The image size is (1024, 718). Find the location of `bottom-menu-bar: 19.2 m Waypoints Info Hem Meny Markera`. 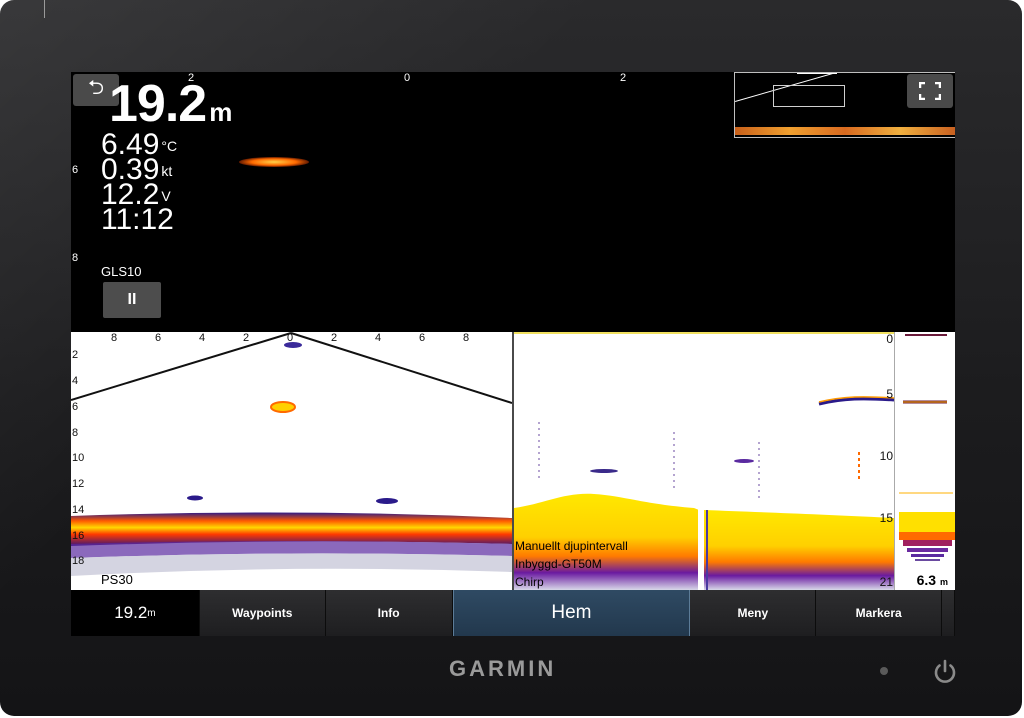

bottom-menu-bar: 19.2 m Waypoints Info Hem Meny Markera is located at coordinates (513, 613).